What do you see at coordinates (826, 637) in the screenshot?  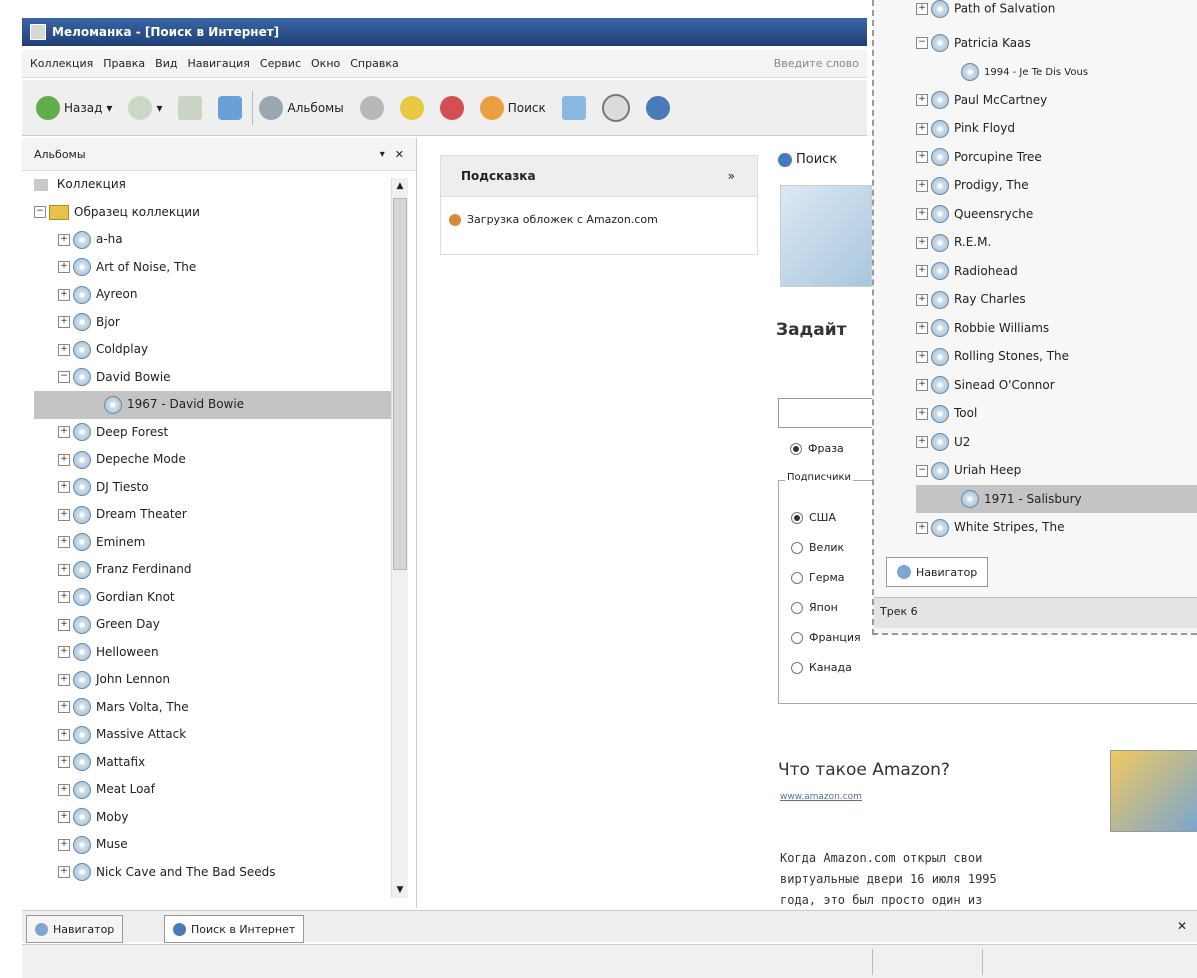 I see `radio-france: Франция` at bounding box center [826, 637].